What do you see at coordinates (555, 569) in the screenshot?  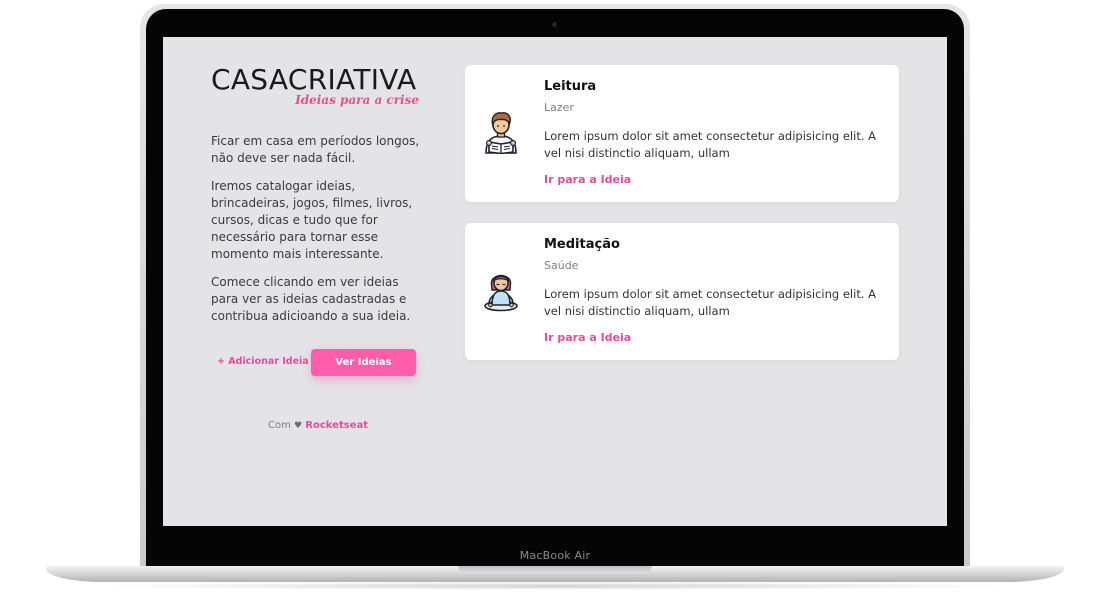 I see `laptop-base-notch` at bounding box center [555, 569].